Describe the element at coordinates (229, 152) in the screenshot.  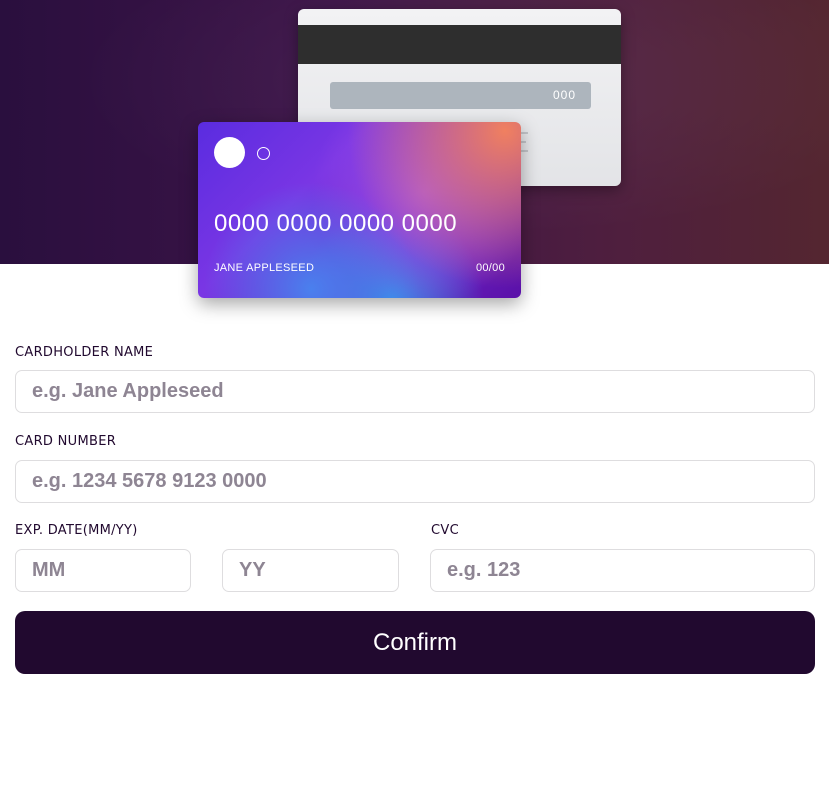
I see `card-logo-filled-circle-icon` at that location.